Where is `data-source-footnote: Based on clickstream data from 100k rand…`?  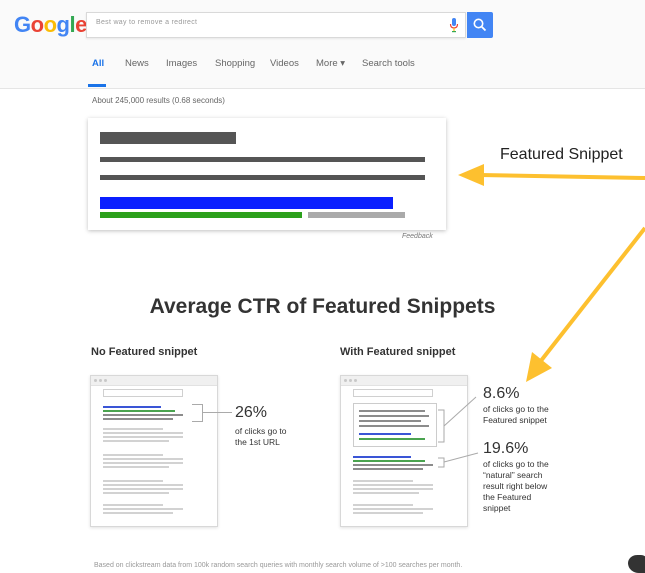 data-source-footnote: Based on clickstream data from 100k rand… is located at coordinates (278, 565).